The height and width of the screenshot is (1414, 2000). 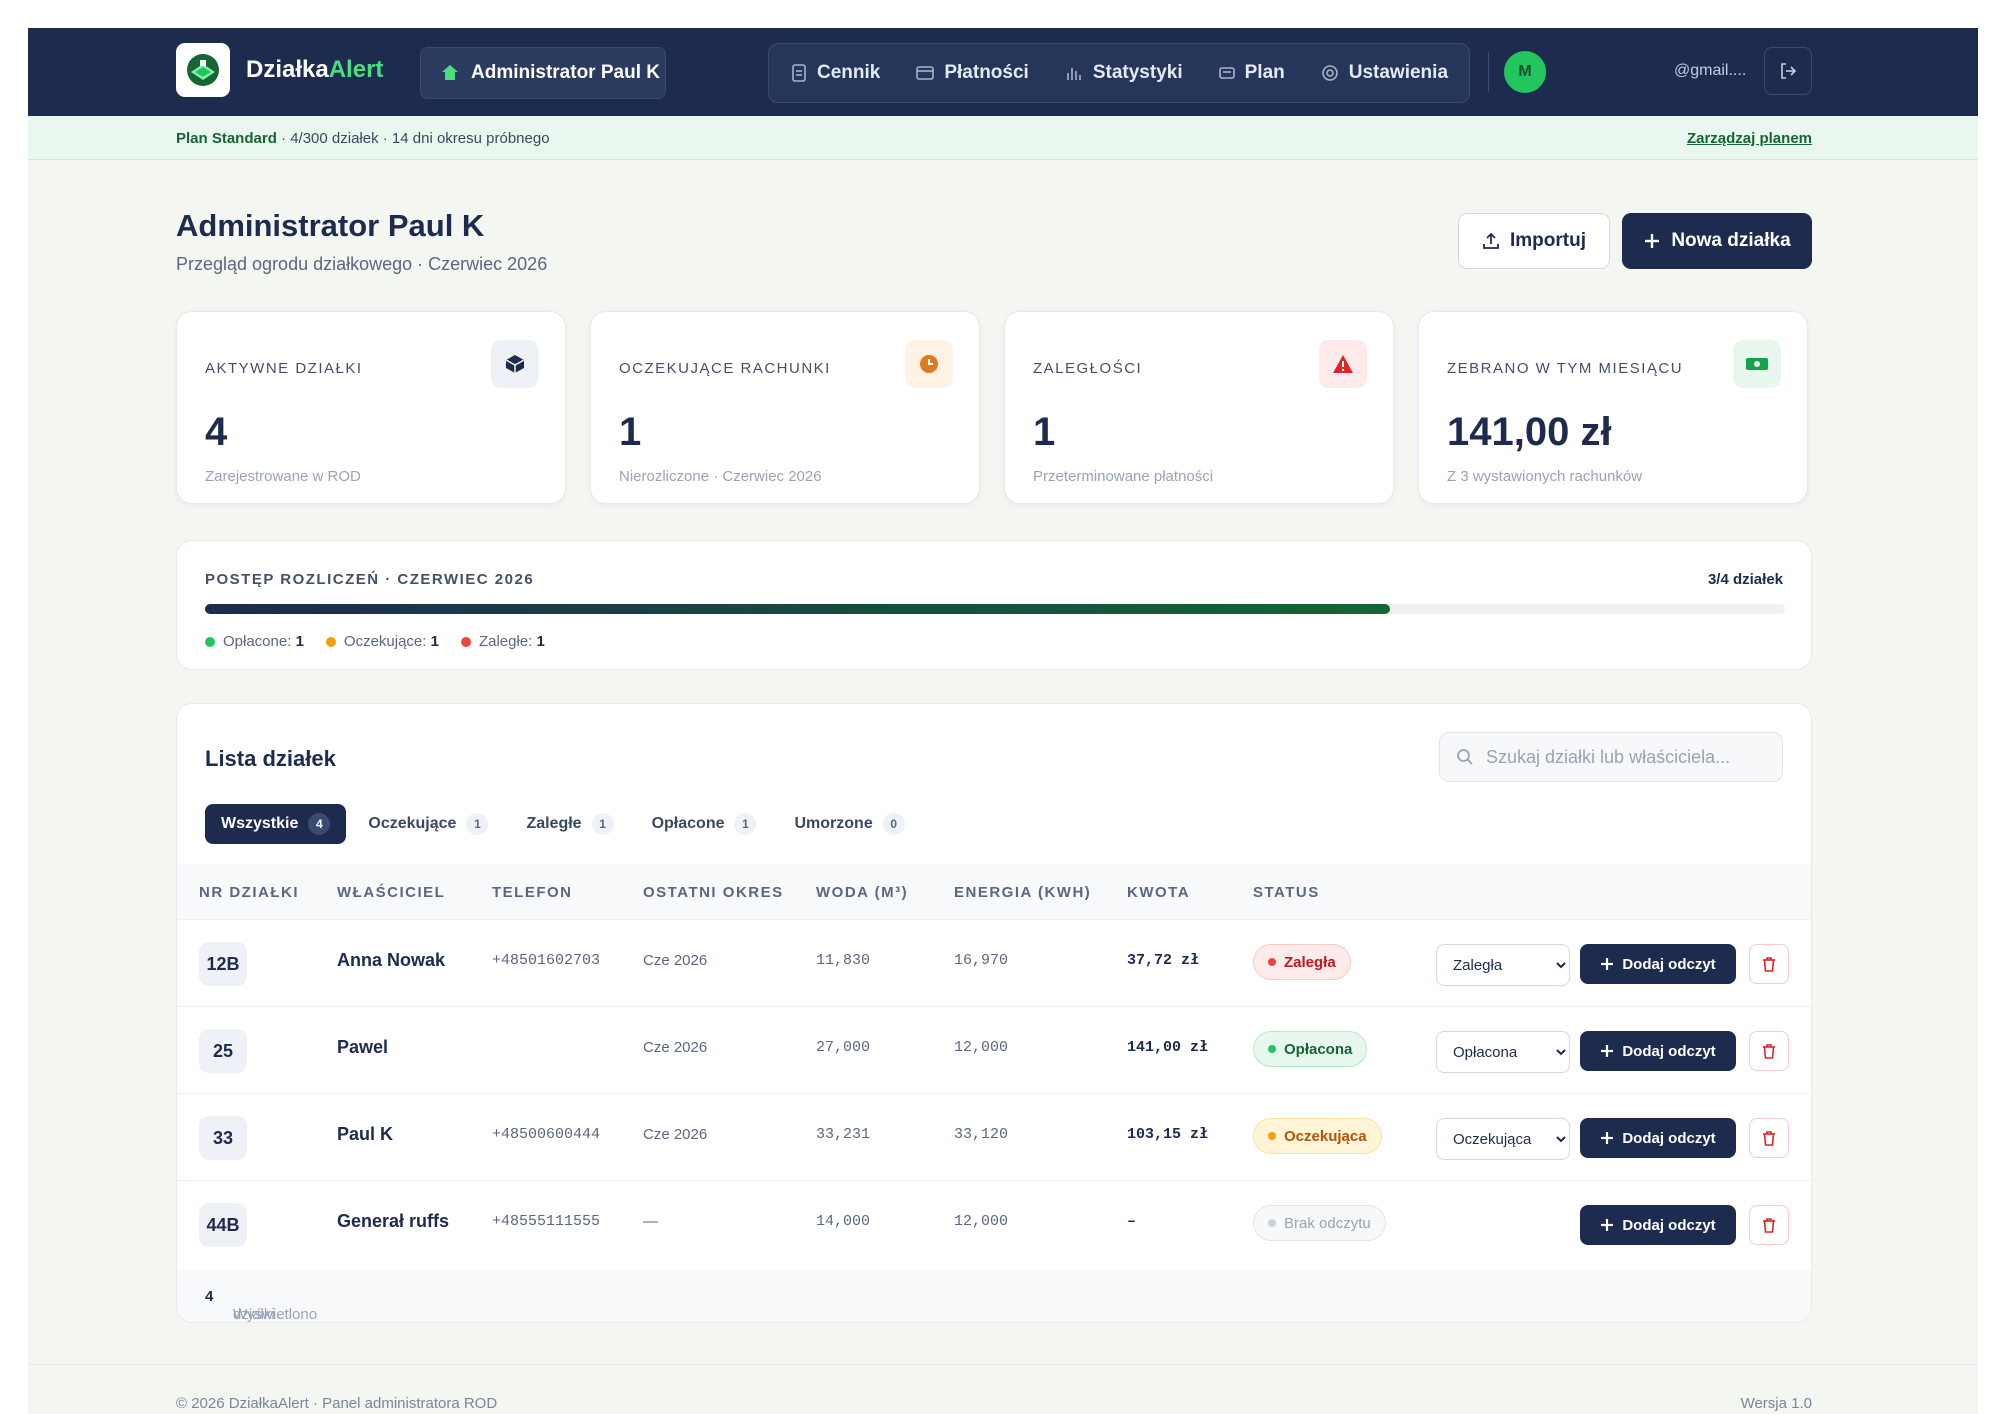 What do you see at coordinates (843, 1134) in the screenshot?
I see `water: 33,231` at bounding box center [843, 1134].